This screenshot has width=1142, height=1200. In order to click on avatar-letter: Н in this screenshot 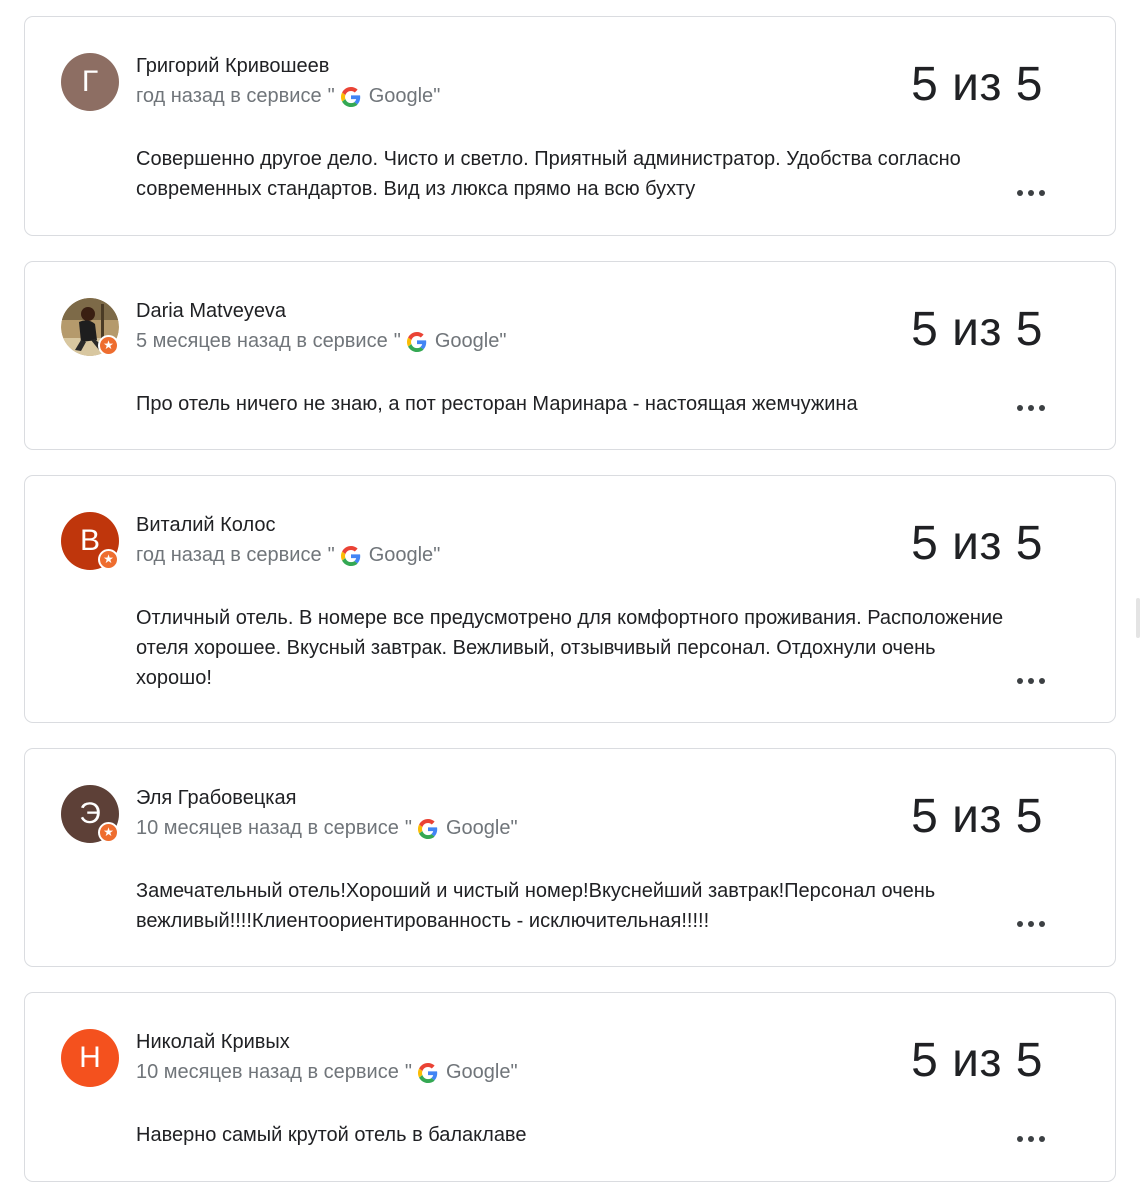, I will do `click(90, 1057)`.